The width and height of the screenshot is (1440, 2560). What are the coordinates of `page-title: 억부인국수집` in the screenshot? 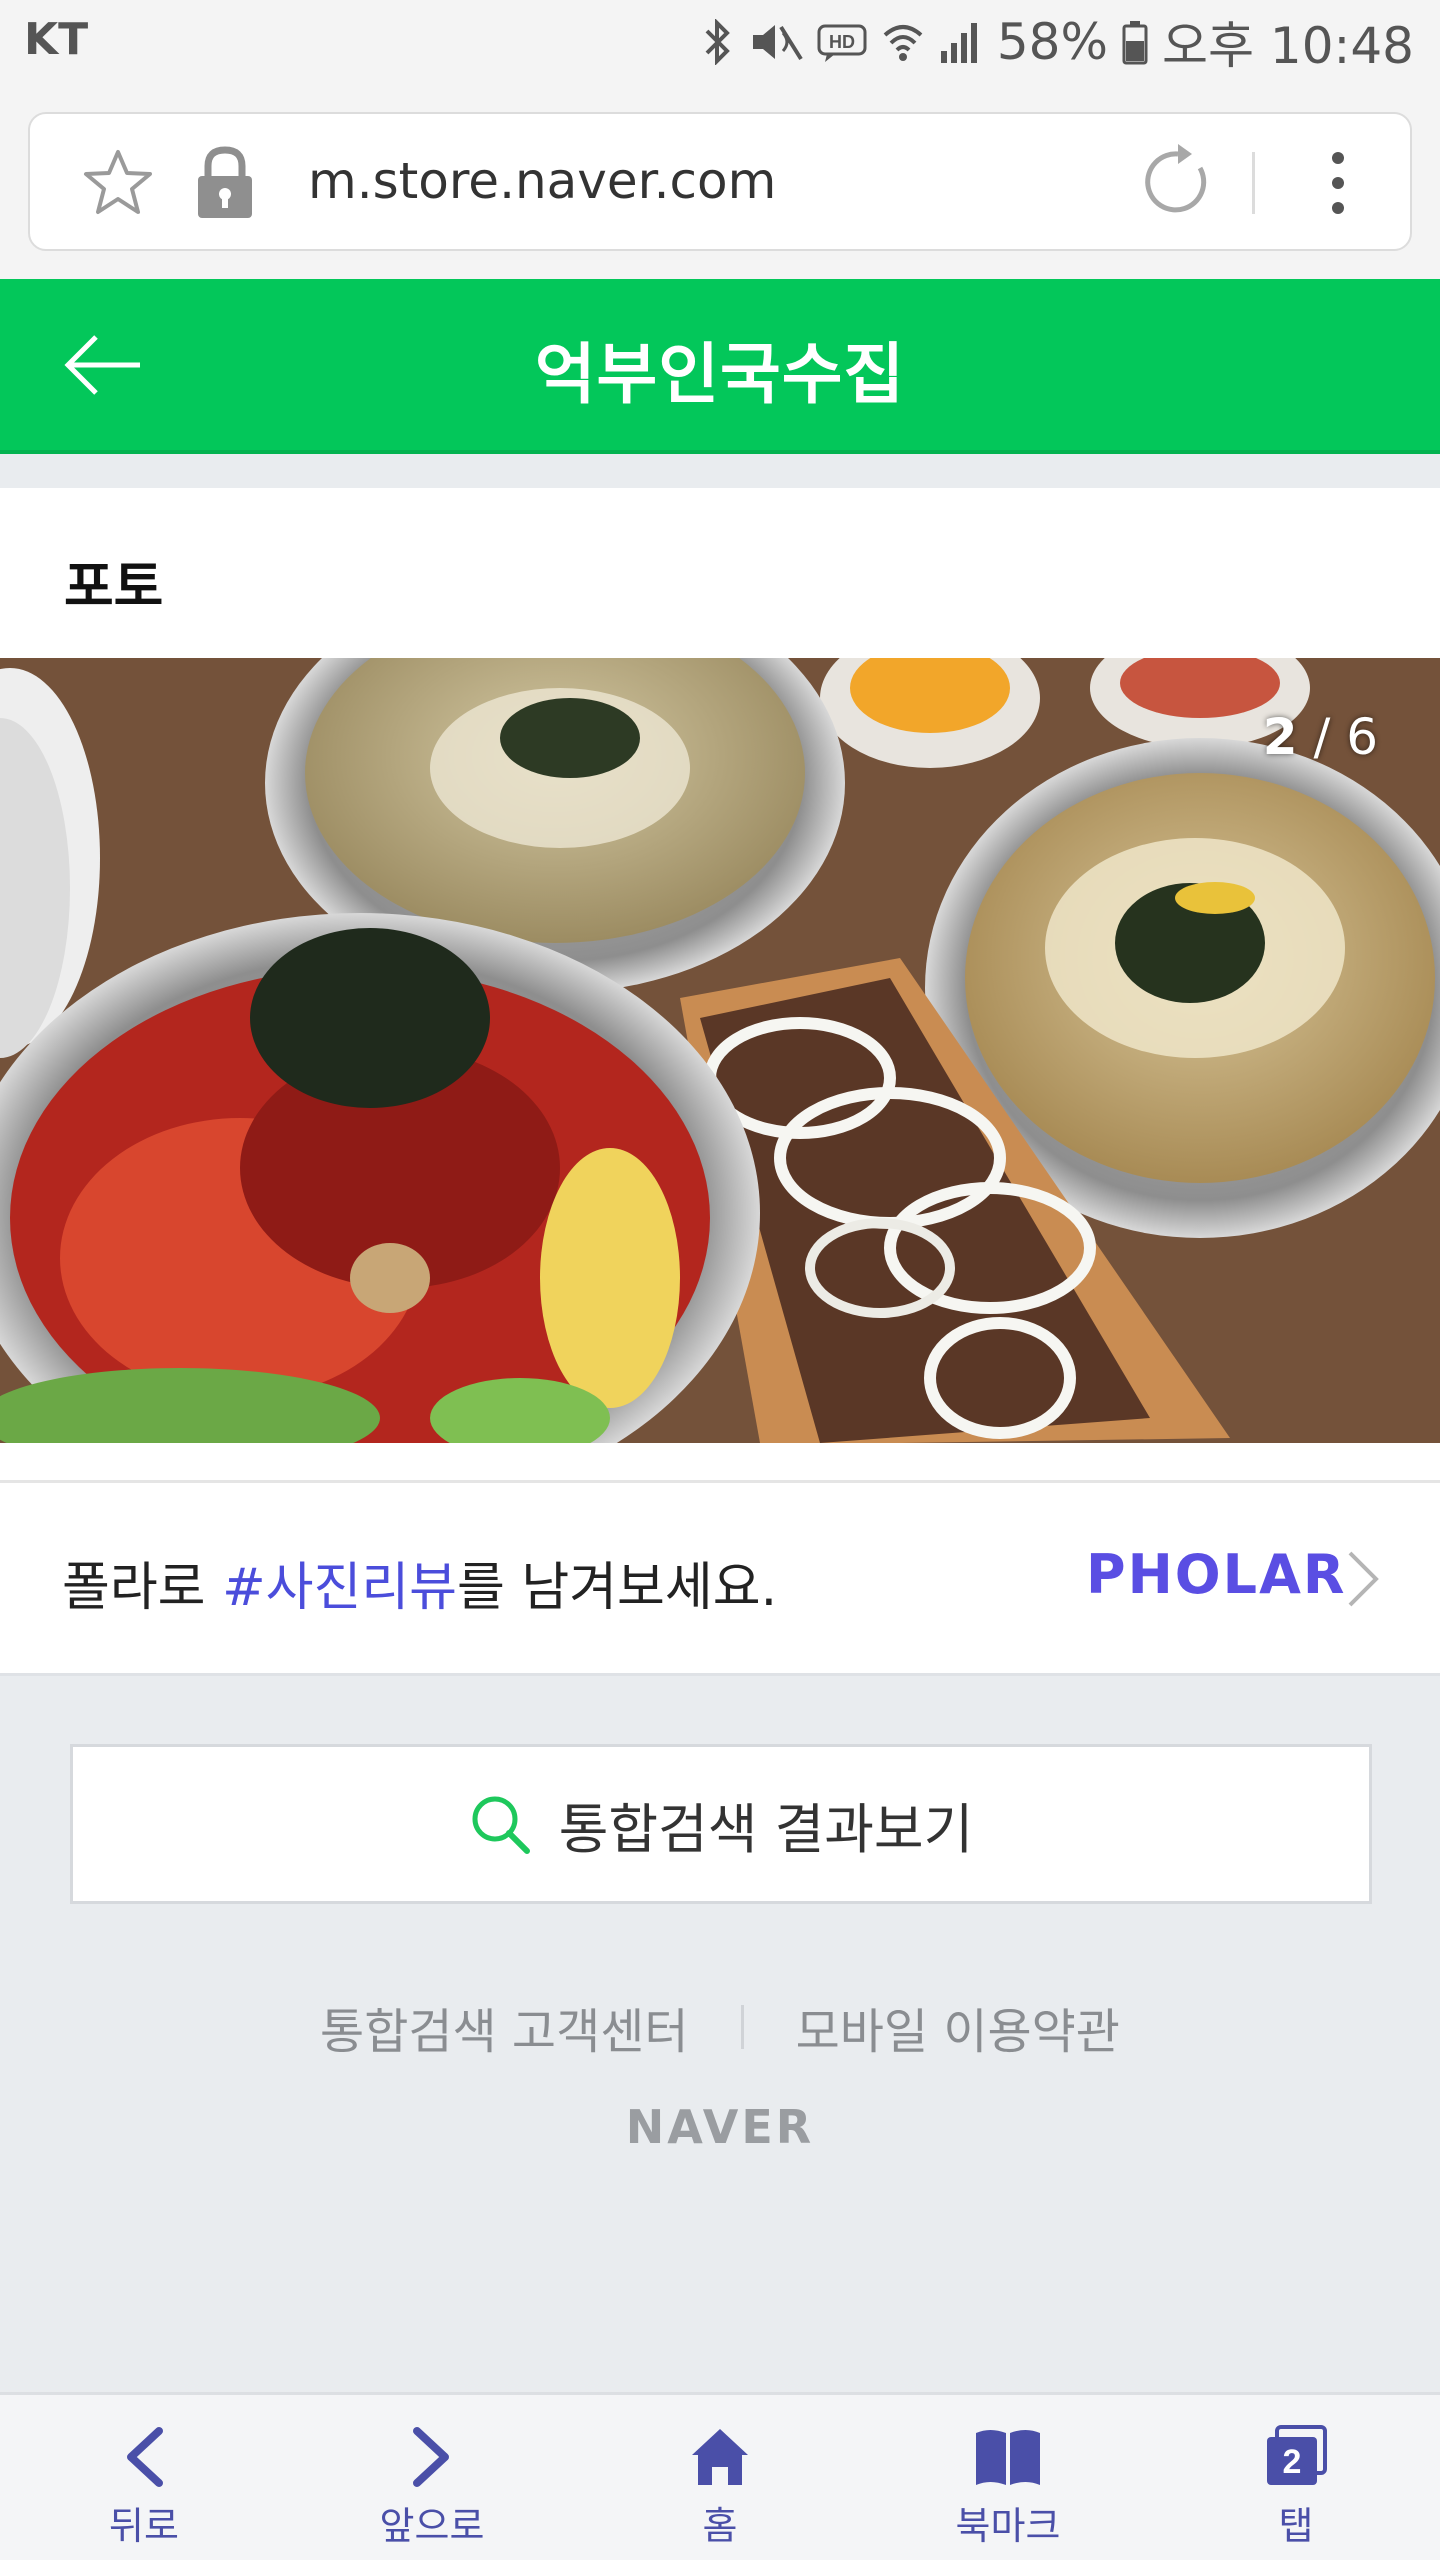 It's located at (720, 374).